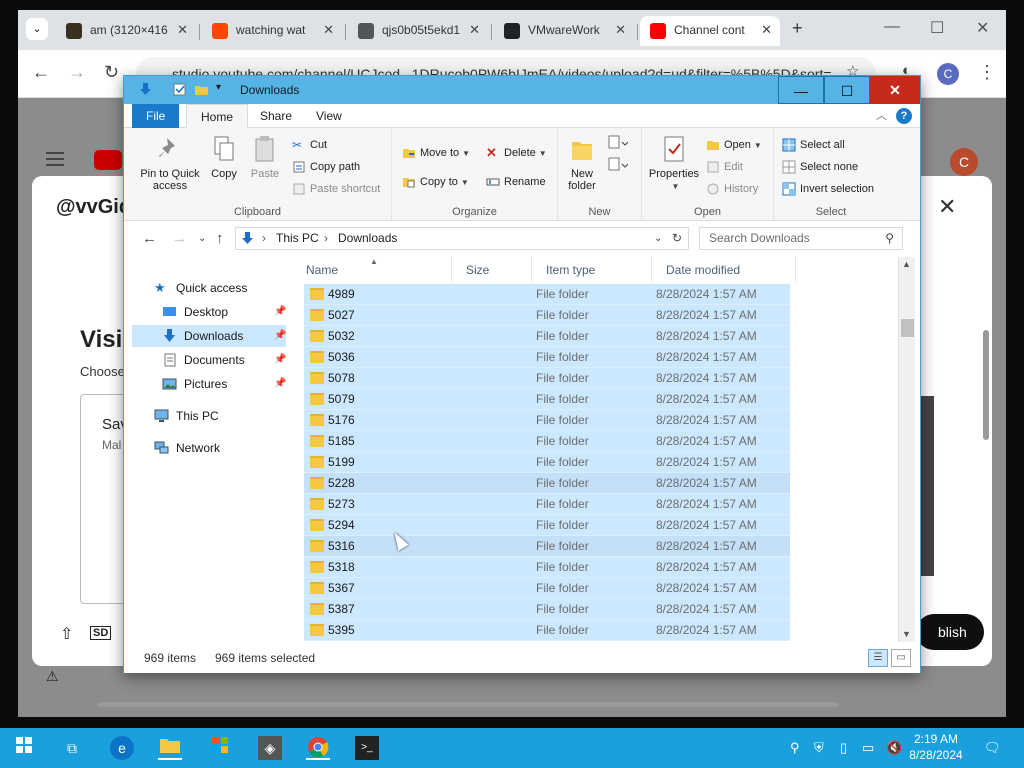 The image size is (1024, 768). I want to click on dialog-close-icon: ✕, so click(947, 207).